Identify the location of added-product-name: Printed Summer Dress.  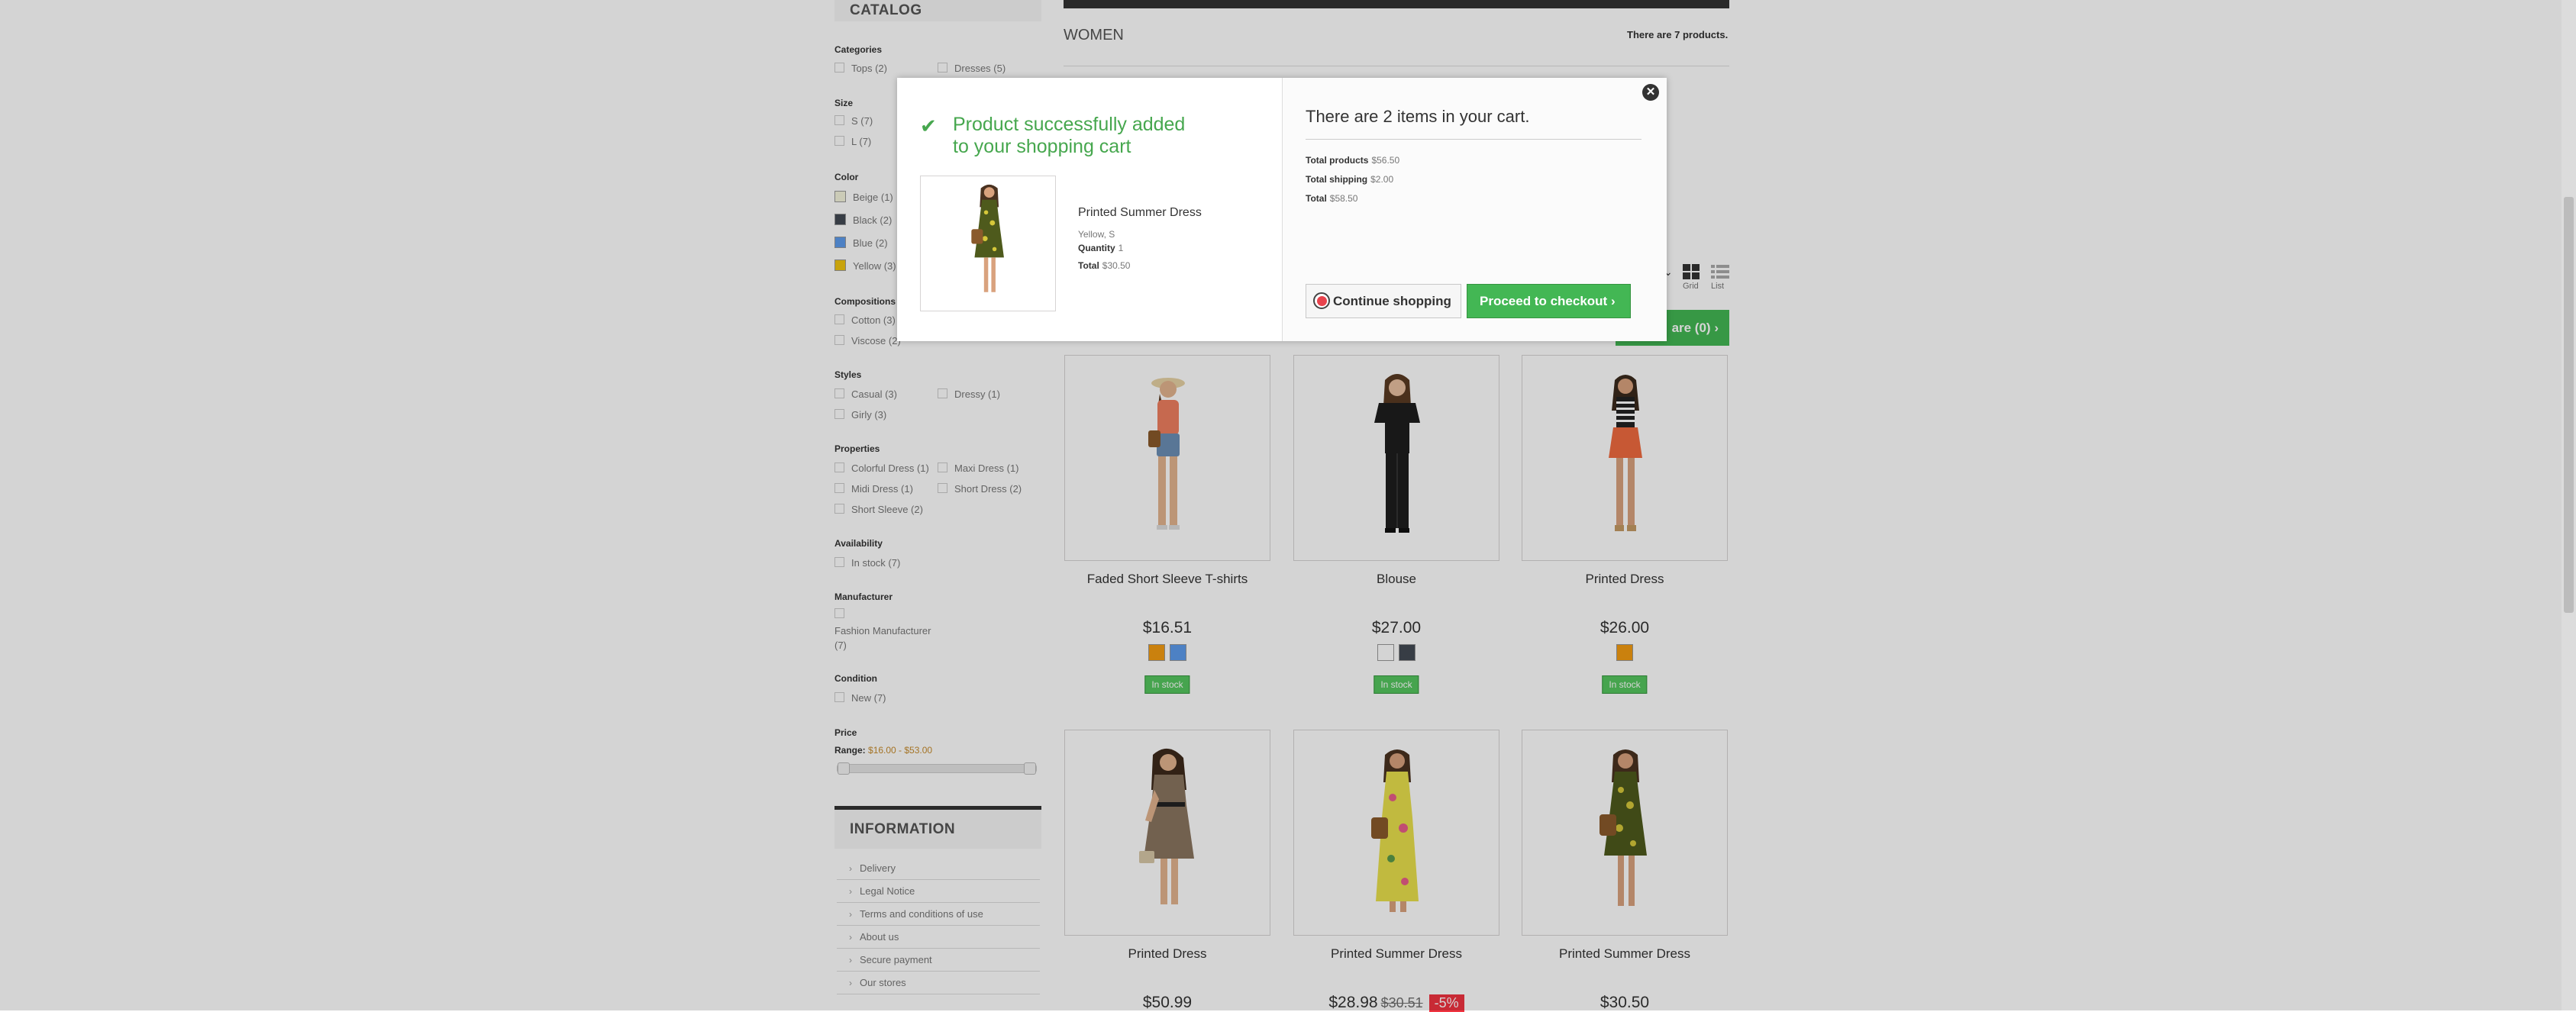
(1140, 212).